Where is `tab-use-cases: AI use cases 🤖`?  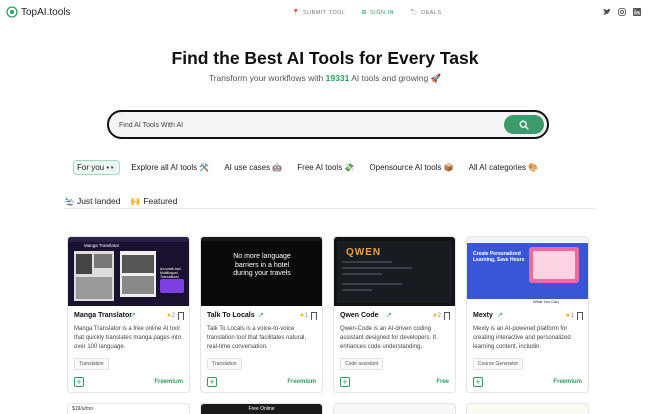 tab-use-cases: AI use cases 🤖 is located at coordinates (253, 167).